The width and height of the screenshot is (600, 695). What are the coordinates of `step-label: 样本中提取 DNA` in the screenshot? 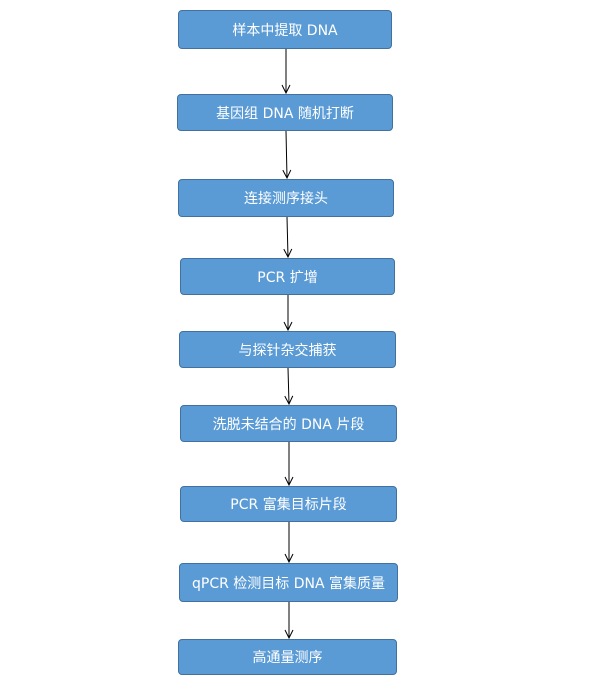 It's located at (285, 30).